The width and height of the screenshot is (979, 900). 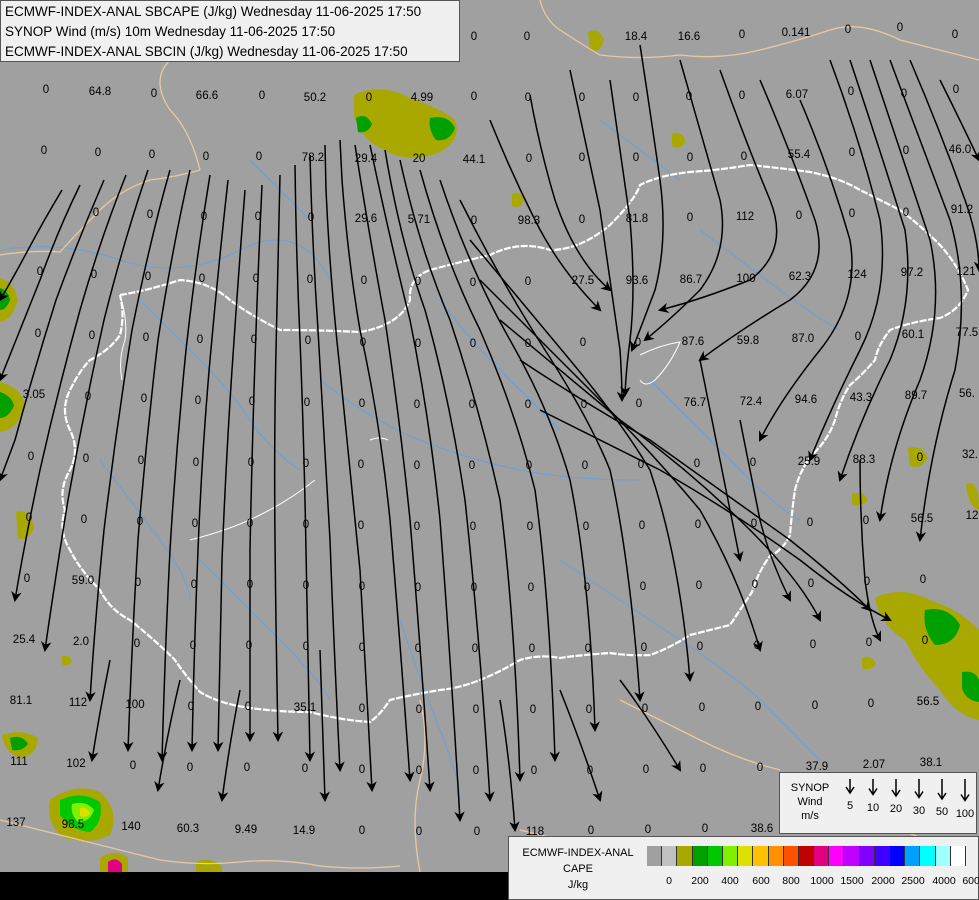 What do you see at coordinates (800, 277) in the screenshot?
I see `station-value: 62.3` at bounding box center [800, 277].